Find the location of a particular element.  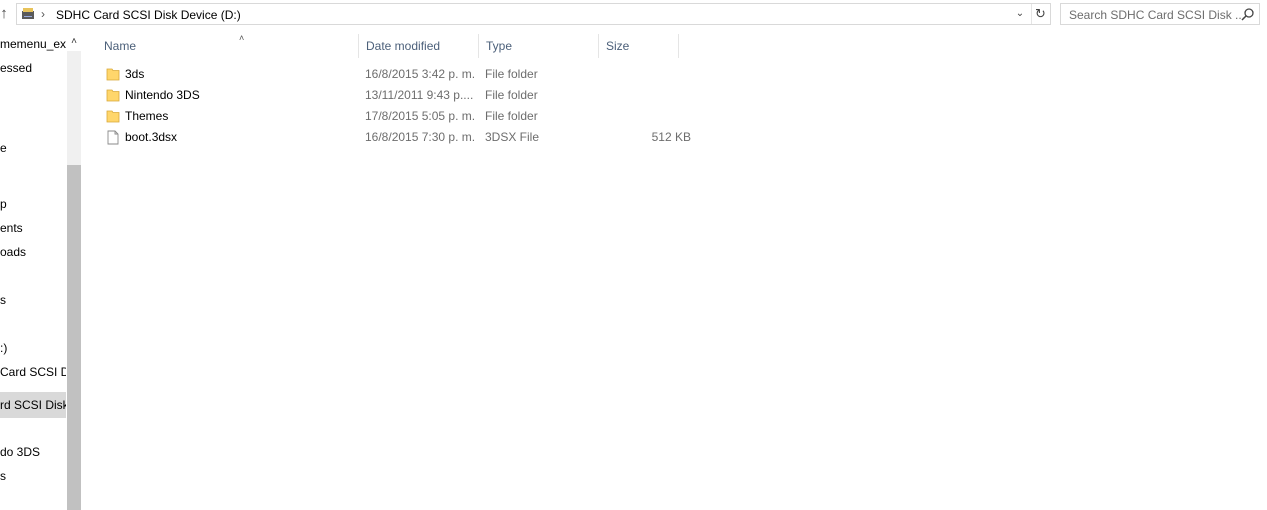

nav-item: Card SCSI Dis is located at coordinates (33, 372).